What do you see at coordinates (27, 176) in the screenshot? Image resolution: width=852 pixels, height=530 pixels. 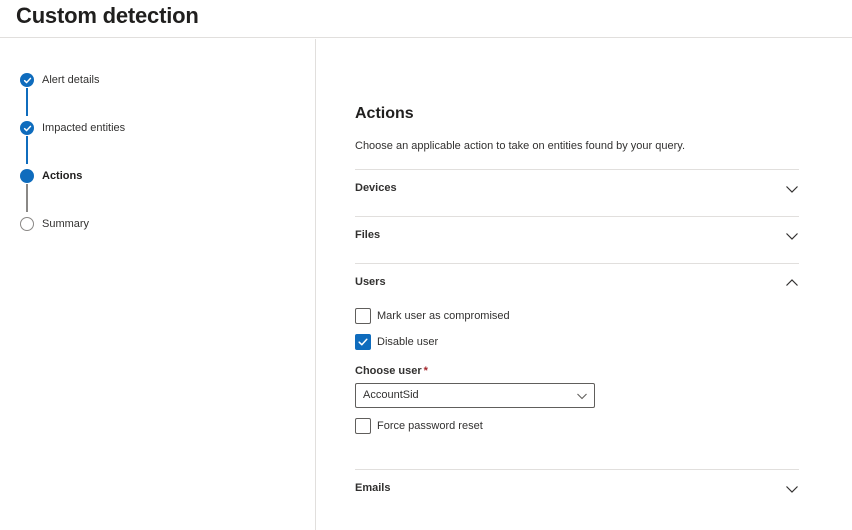 I see `step-current-icon` at bounding box center [27, 176].